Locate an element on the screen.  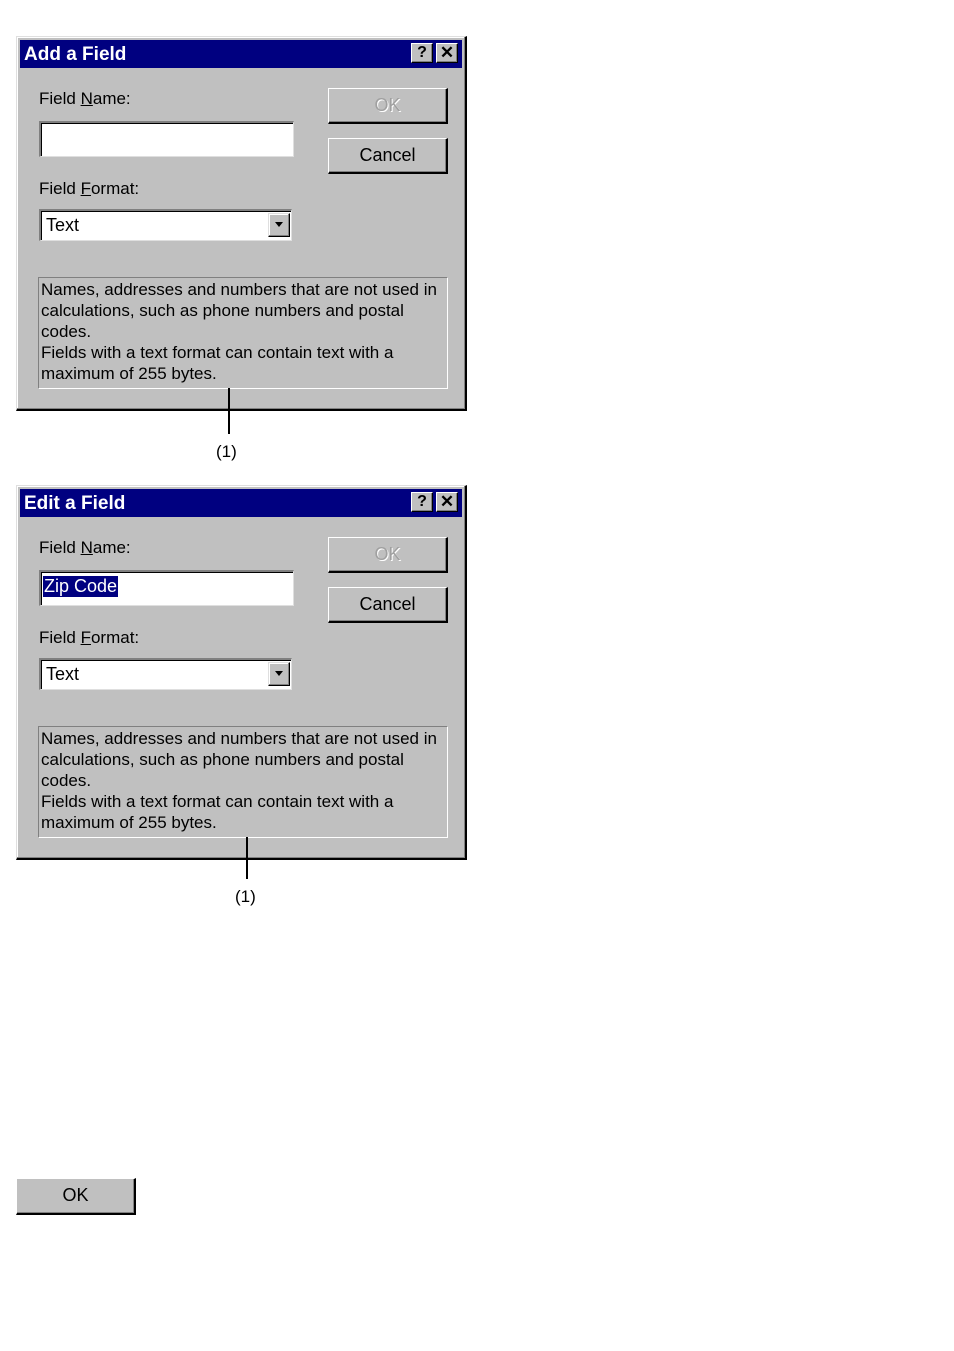
dialog-title: Add a Field is located at coordinates (75, 54).